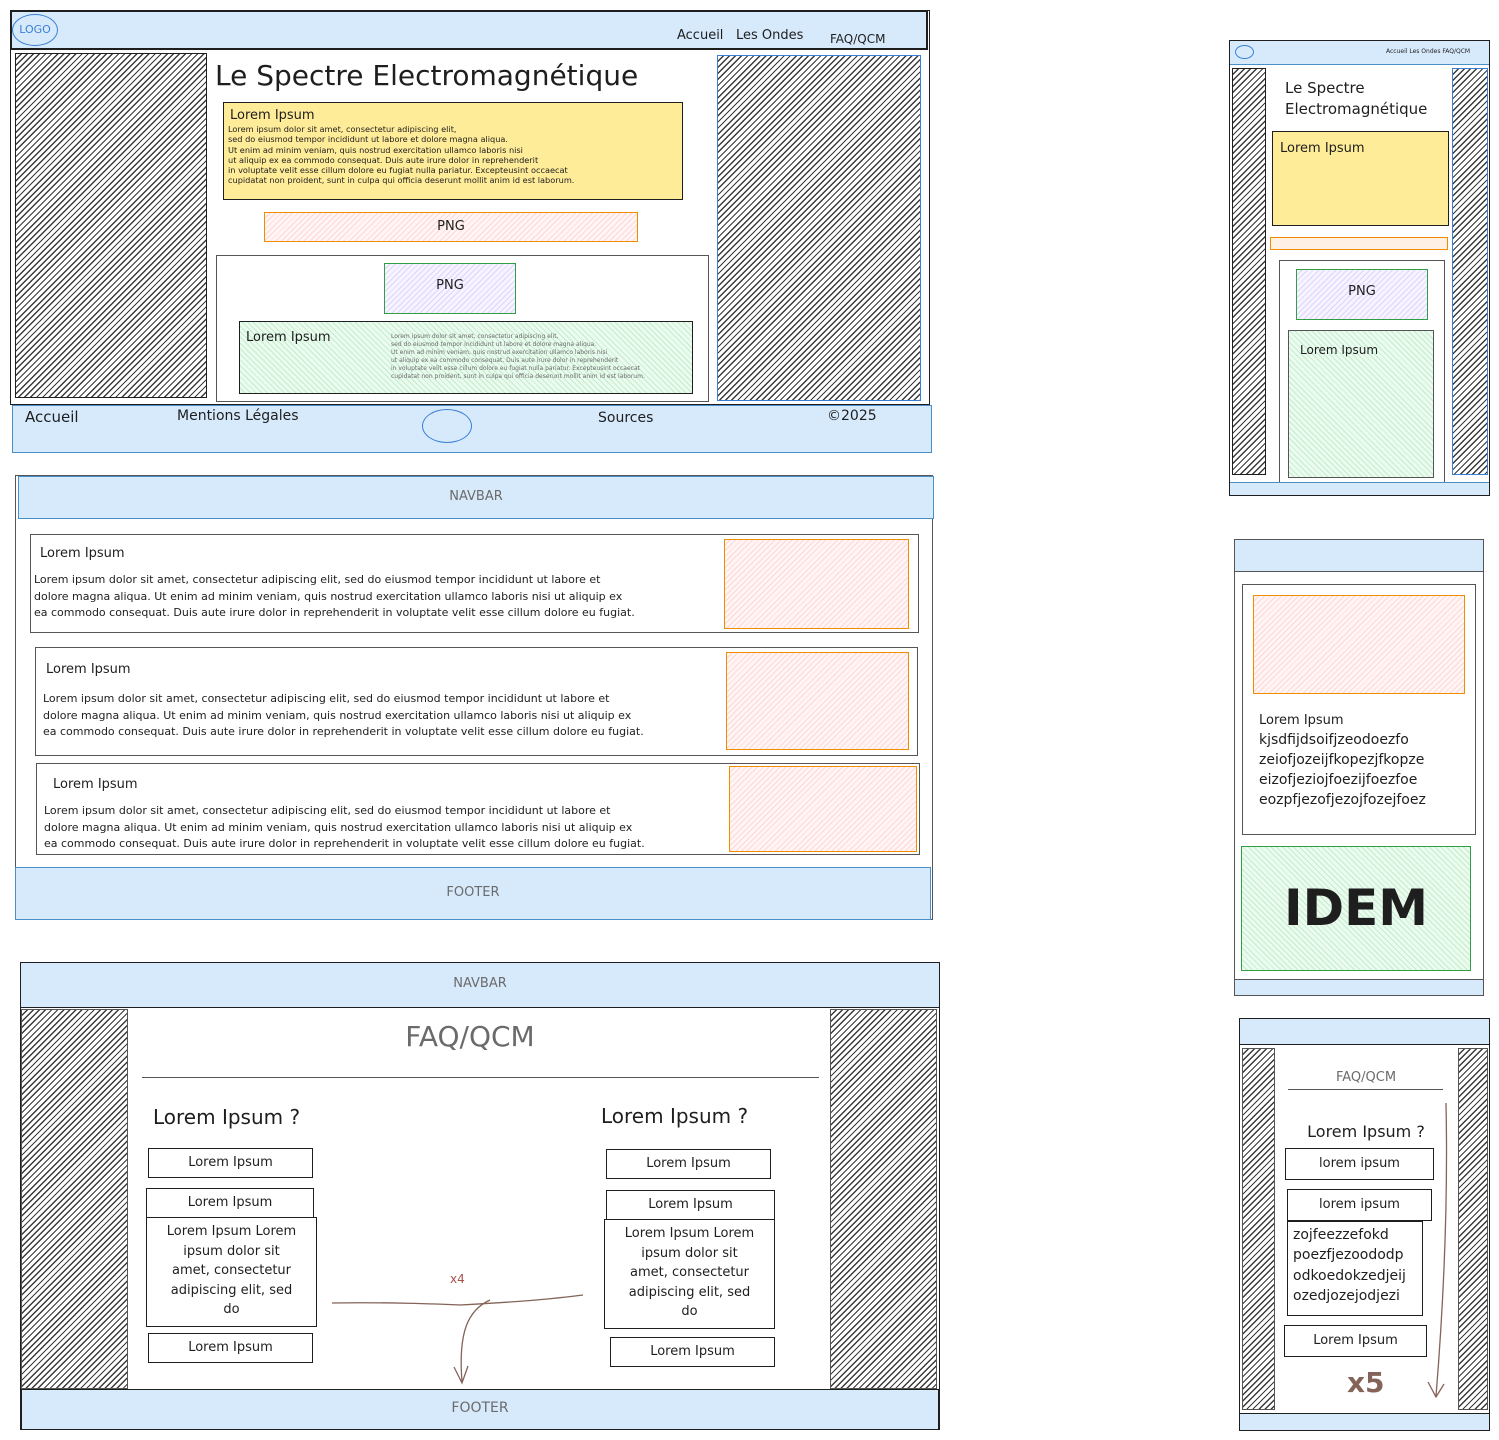 This screenshot has height=1440, width=1499. I want to click on ondes-footer-label: FOOTER, so click(473, 892).